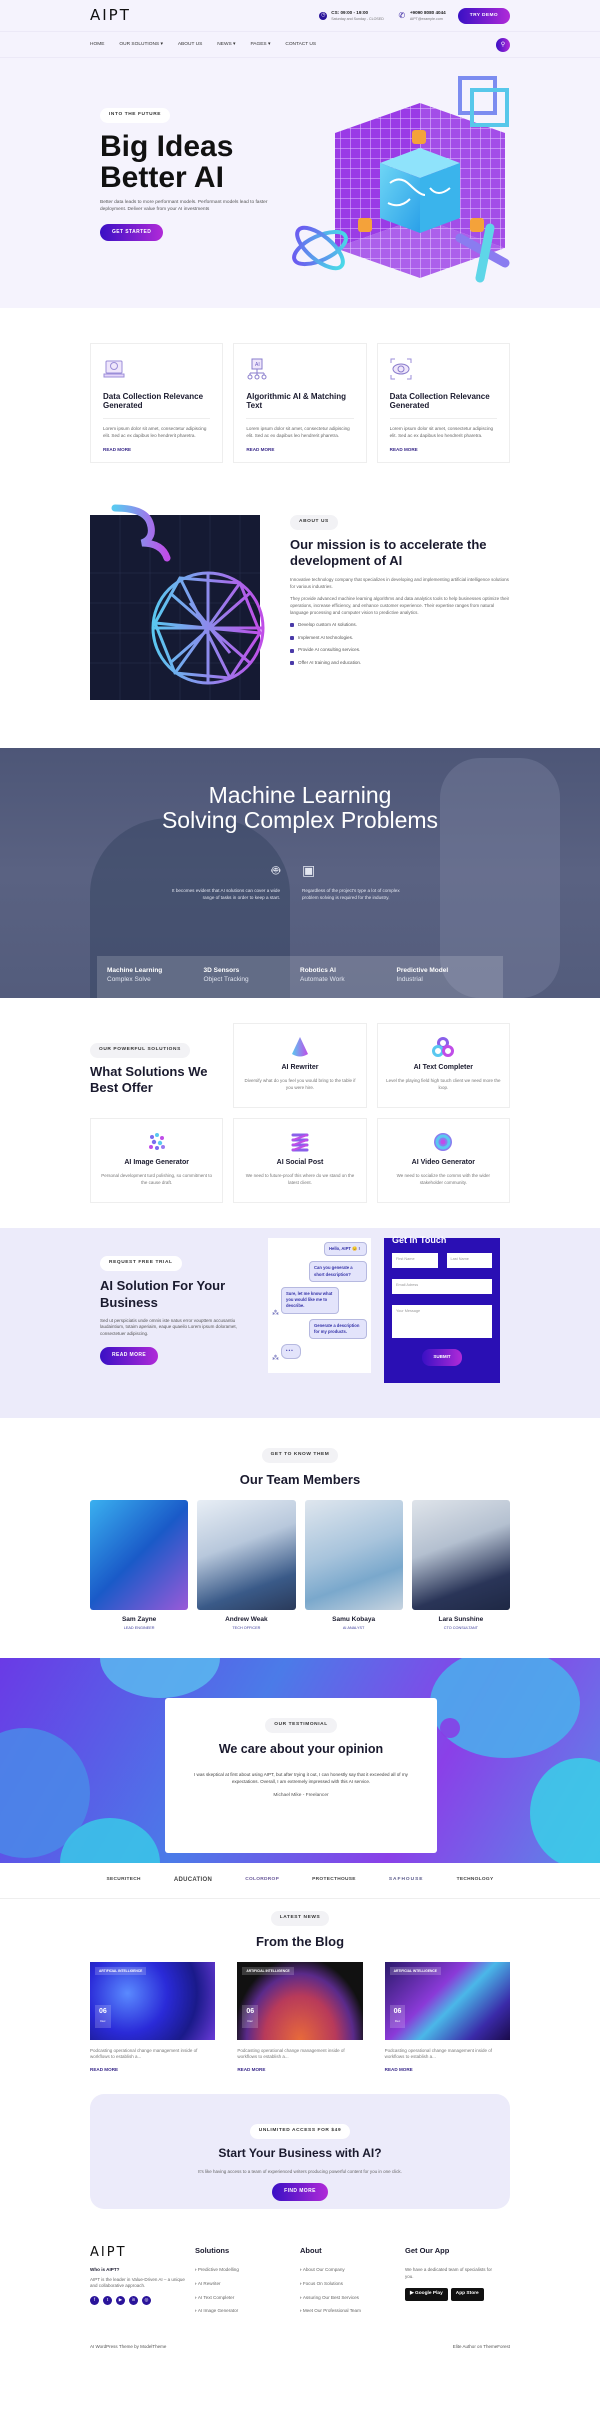 This screenshot has width=600, height=2420. I want to click on footer-app-title: Get Our App, so click(427, 2251).